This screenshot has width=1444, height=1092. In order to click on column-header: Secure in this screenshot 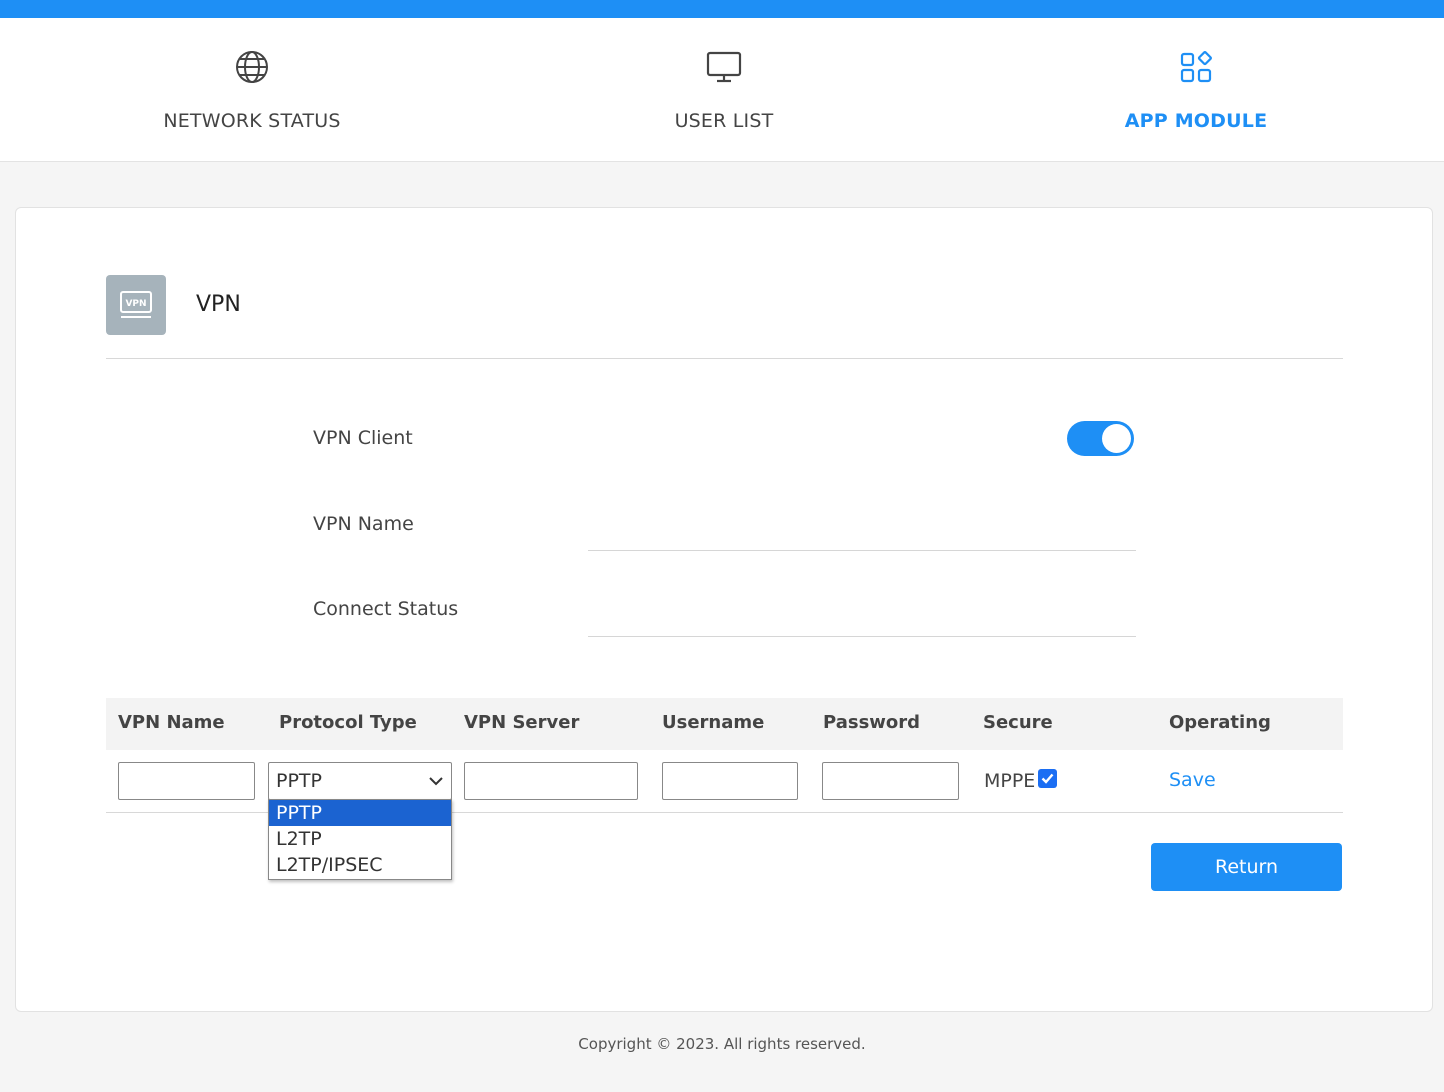, I will do `click(1018, 722)`.